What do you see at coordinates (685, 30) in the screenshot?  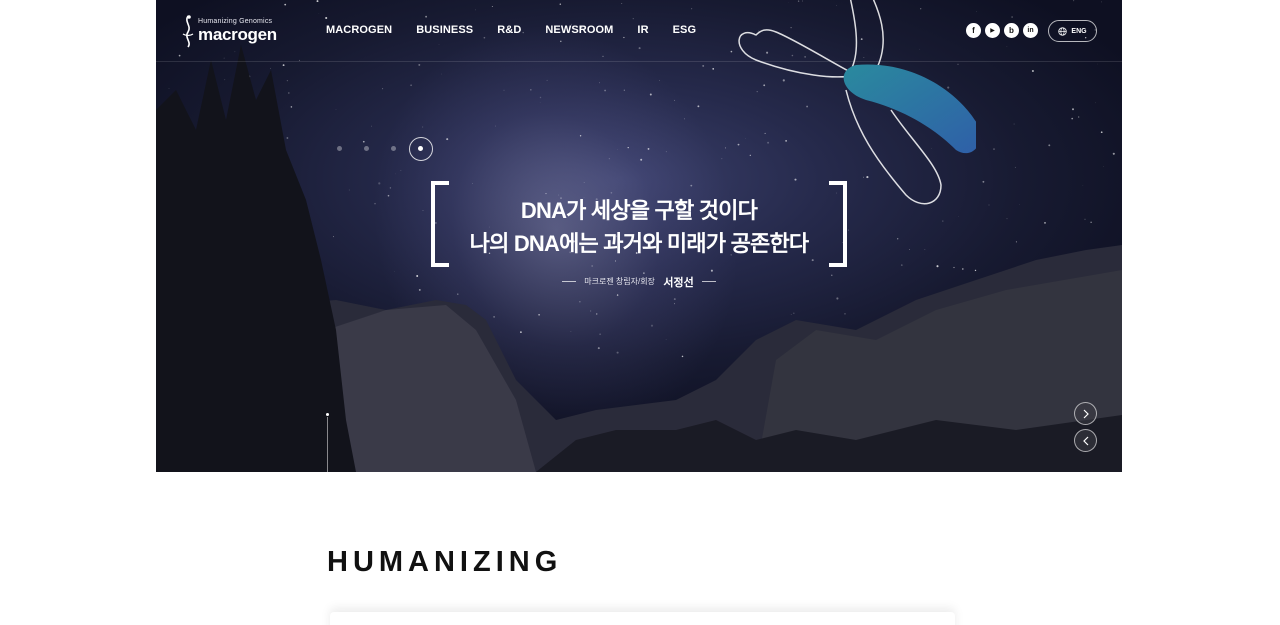 I see `nav-item-esg: ESG` at bounding box center [685, 30].